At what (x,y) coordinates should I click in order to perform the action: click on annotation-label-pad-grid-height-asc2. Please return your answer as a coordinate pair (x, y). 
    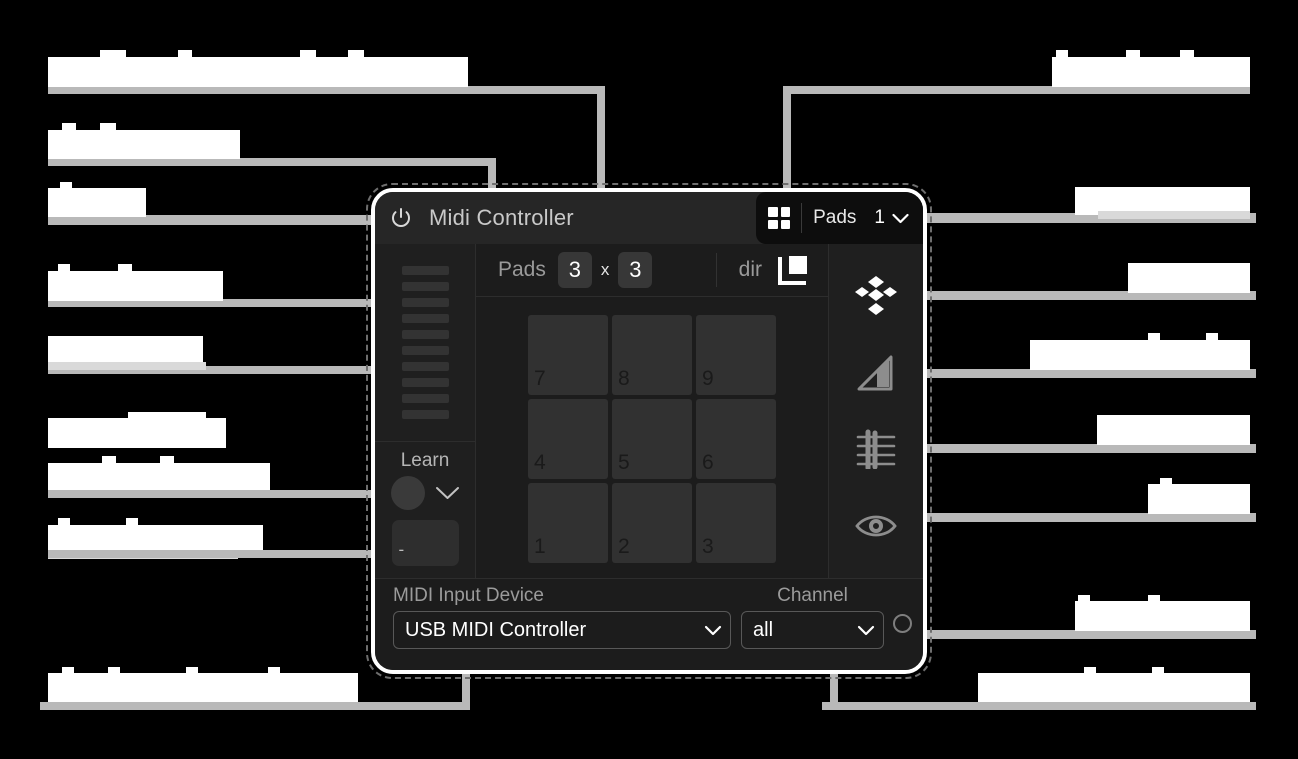
    Looking at the image, I should click on (185, 55).